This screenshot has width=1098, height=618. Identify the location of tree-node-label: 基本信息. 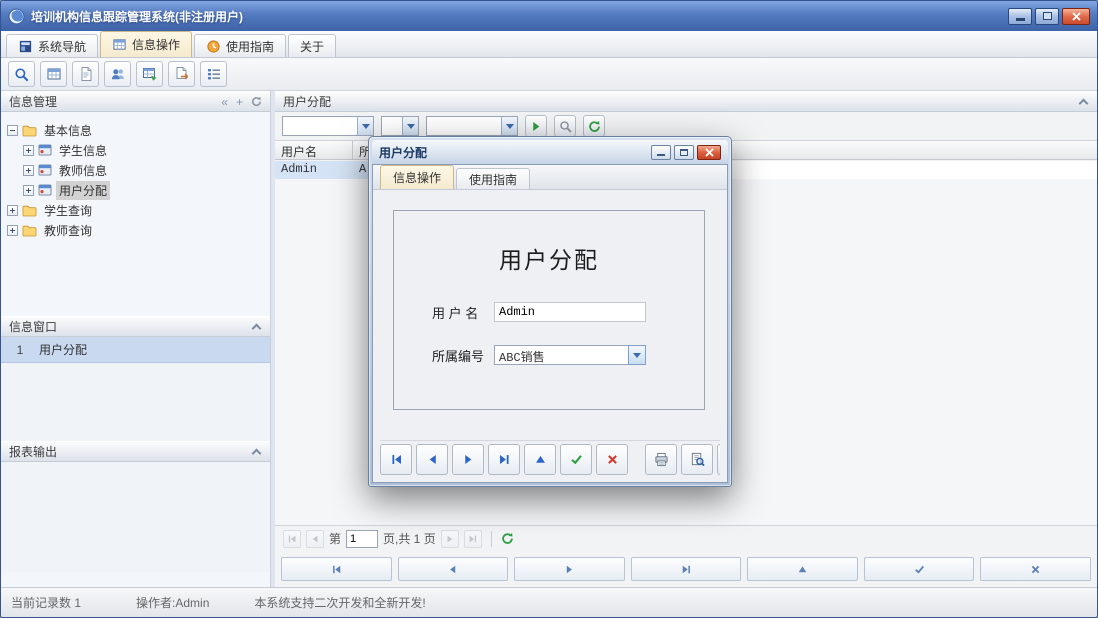
(68, 130).